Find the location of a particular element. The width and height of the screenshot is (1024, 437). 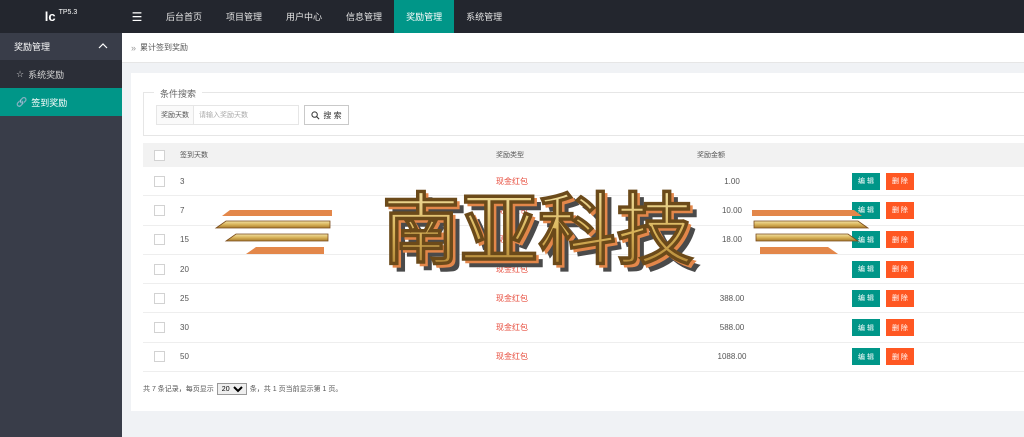

pager-prefix: 共 7 条记录，每页显示 is located at coordinates (178, 389).